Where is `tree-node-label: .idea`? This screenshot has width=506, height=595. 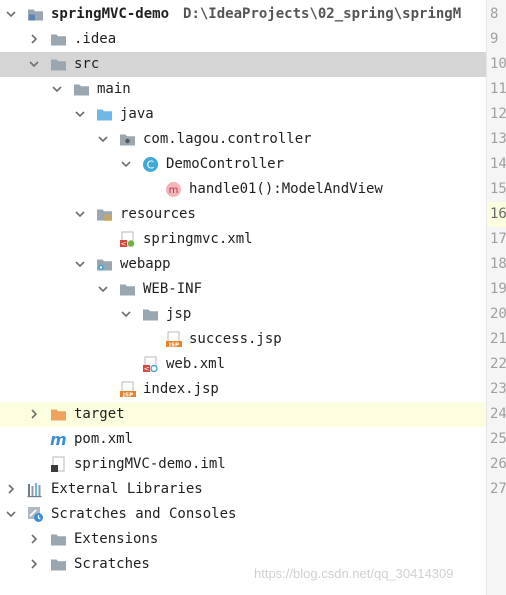
tree-node-label: .idea is located at coordinates (95, 39).